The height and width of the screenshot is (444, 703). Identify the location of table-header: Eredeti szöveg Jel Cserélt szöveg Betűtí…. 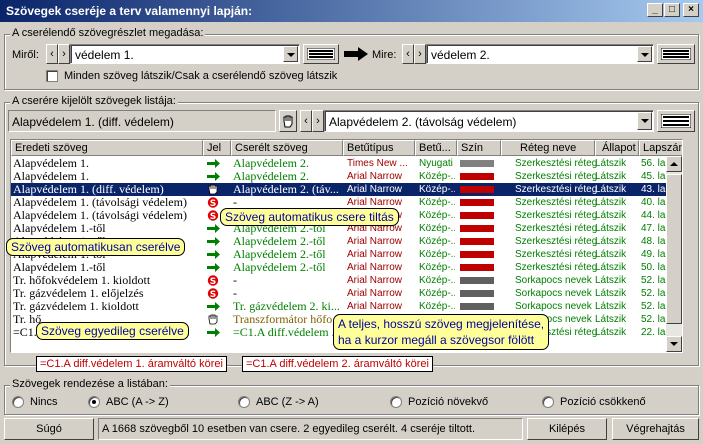
(346, 148).